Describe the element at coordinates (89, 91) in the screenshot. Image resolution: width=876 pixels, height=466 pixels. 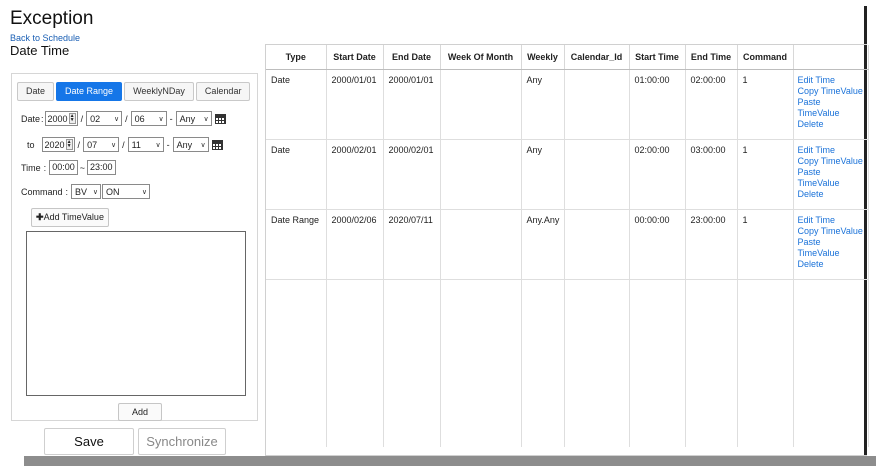
I see `tab-date-range: Date Range` at that location.